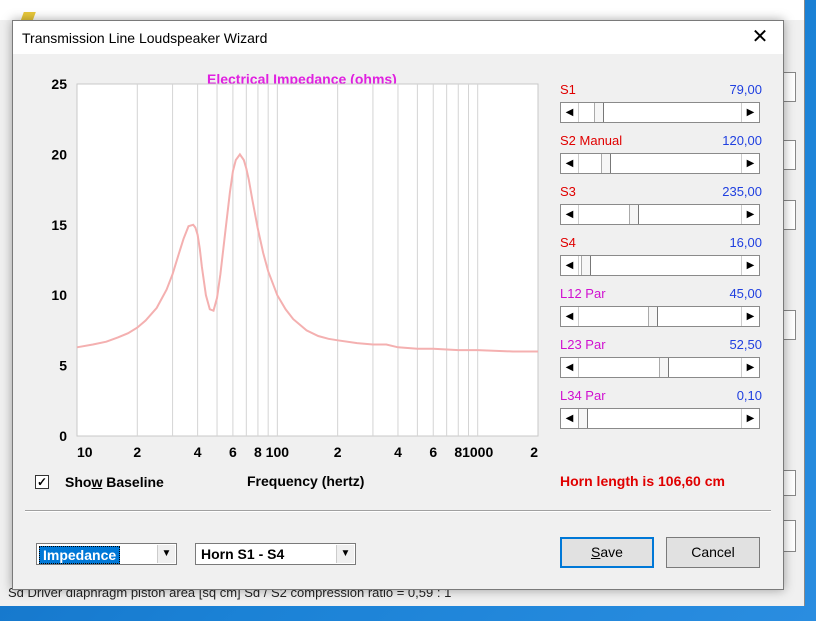 This screenshot has width=816, height=621. What do you see at coordinates (749, 395) in the screenshot?
I see `slider-value: 0,10` at bounding box center [749, 395].